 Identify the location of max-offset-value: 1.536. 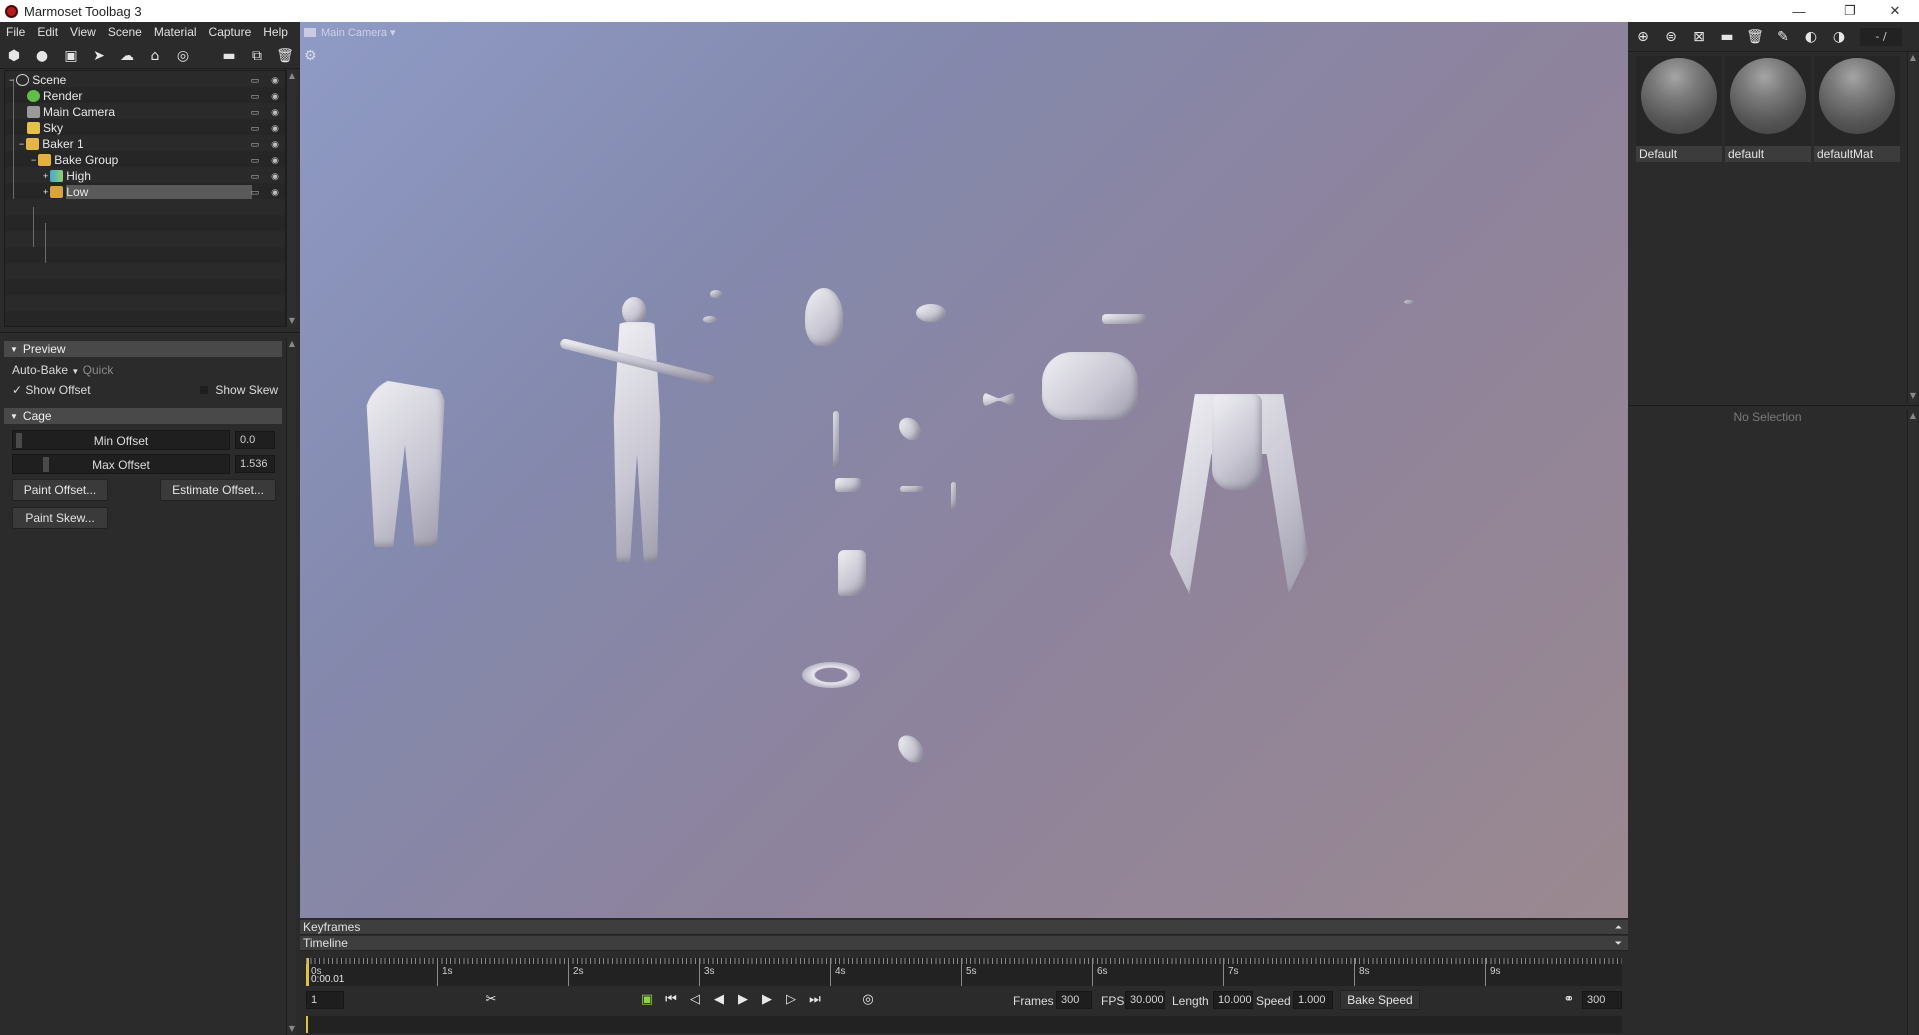
(255, 464).